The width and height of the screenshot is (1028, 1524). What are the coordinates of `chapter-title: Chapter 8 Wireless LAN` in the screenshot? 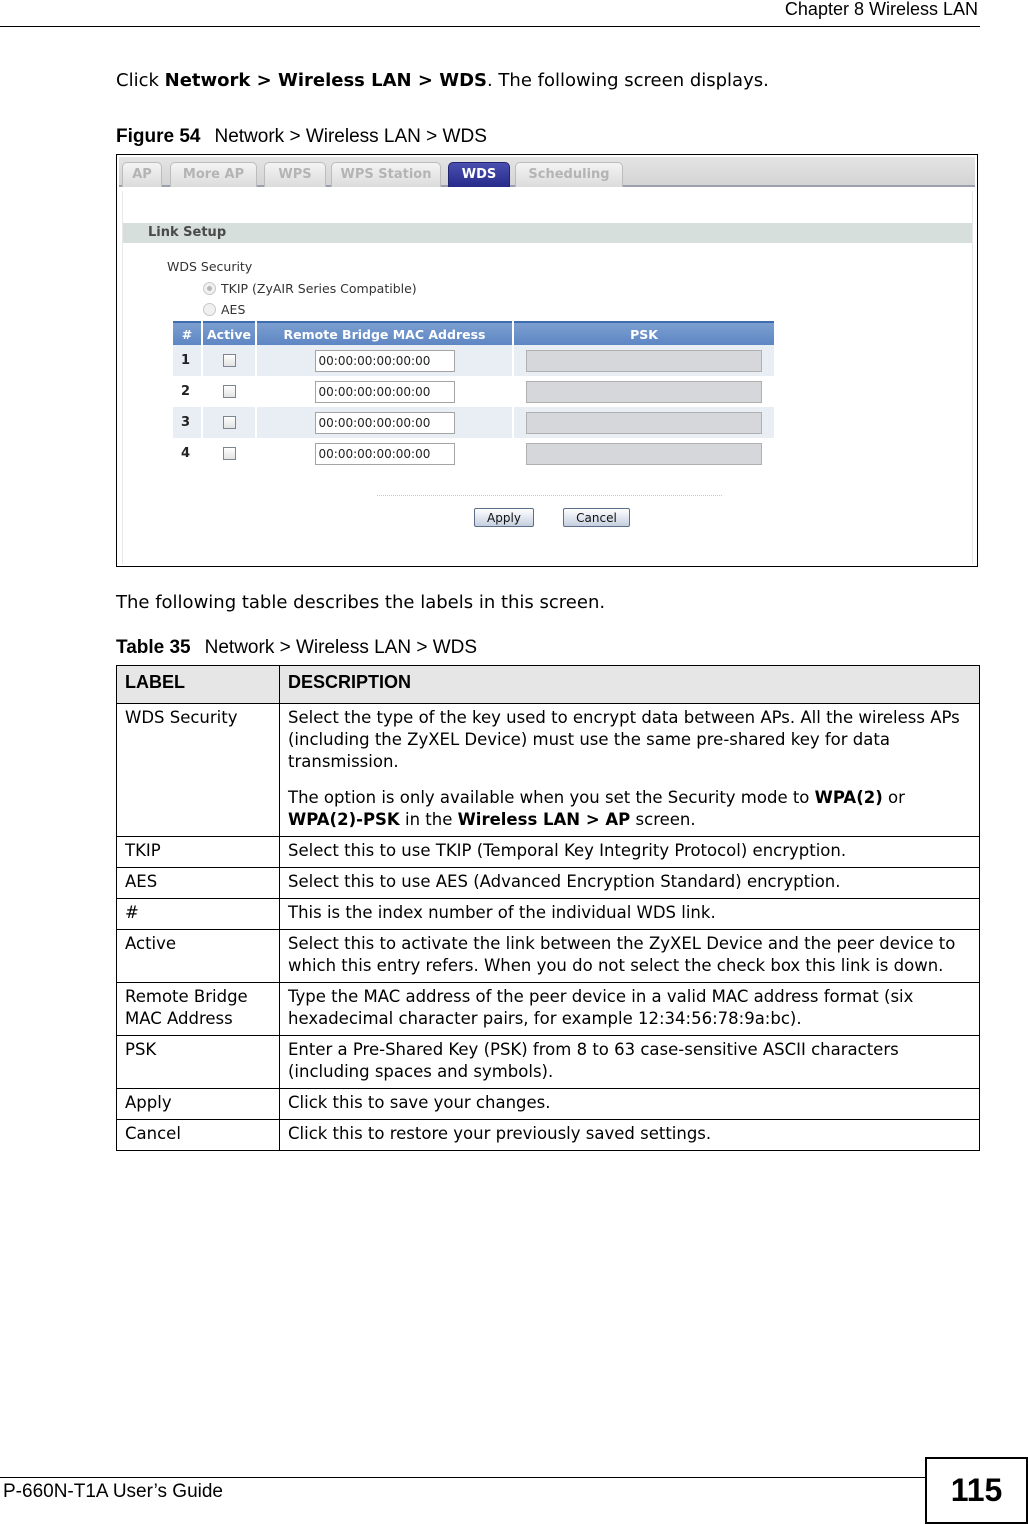 It's located at (881, 9).